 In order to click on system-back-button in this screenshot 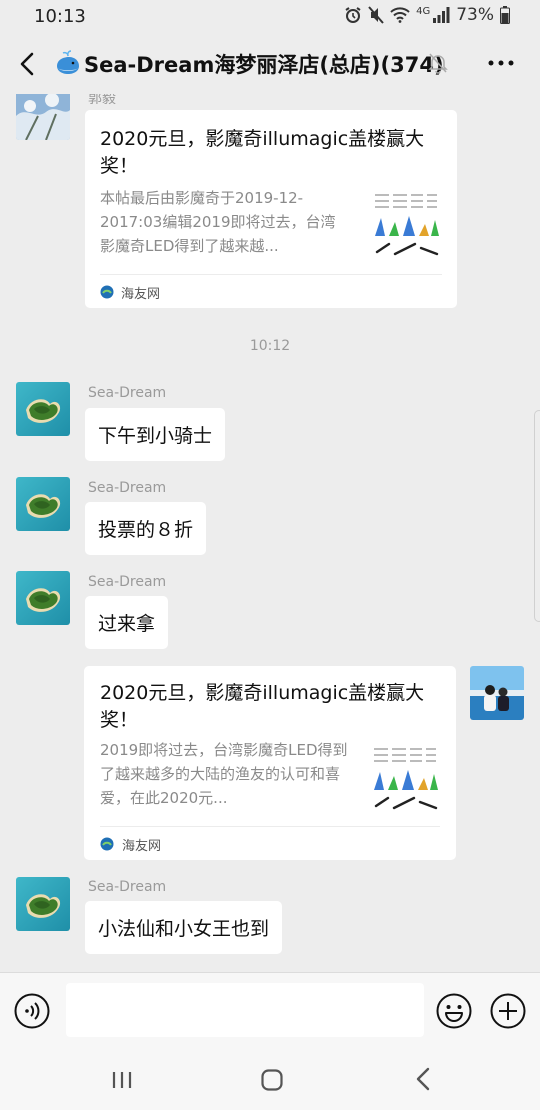, I will do `click(424, 1079)`.